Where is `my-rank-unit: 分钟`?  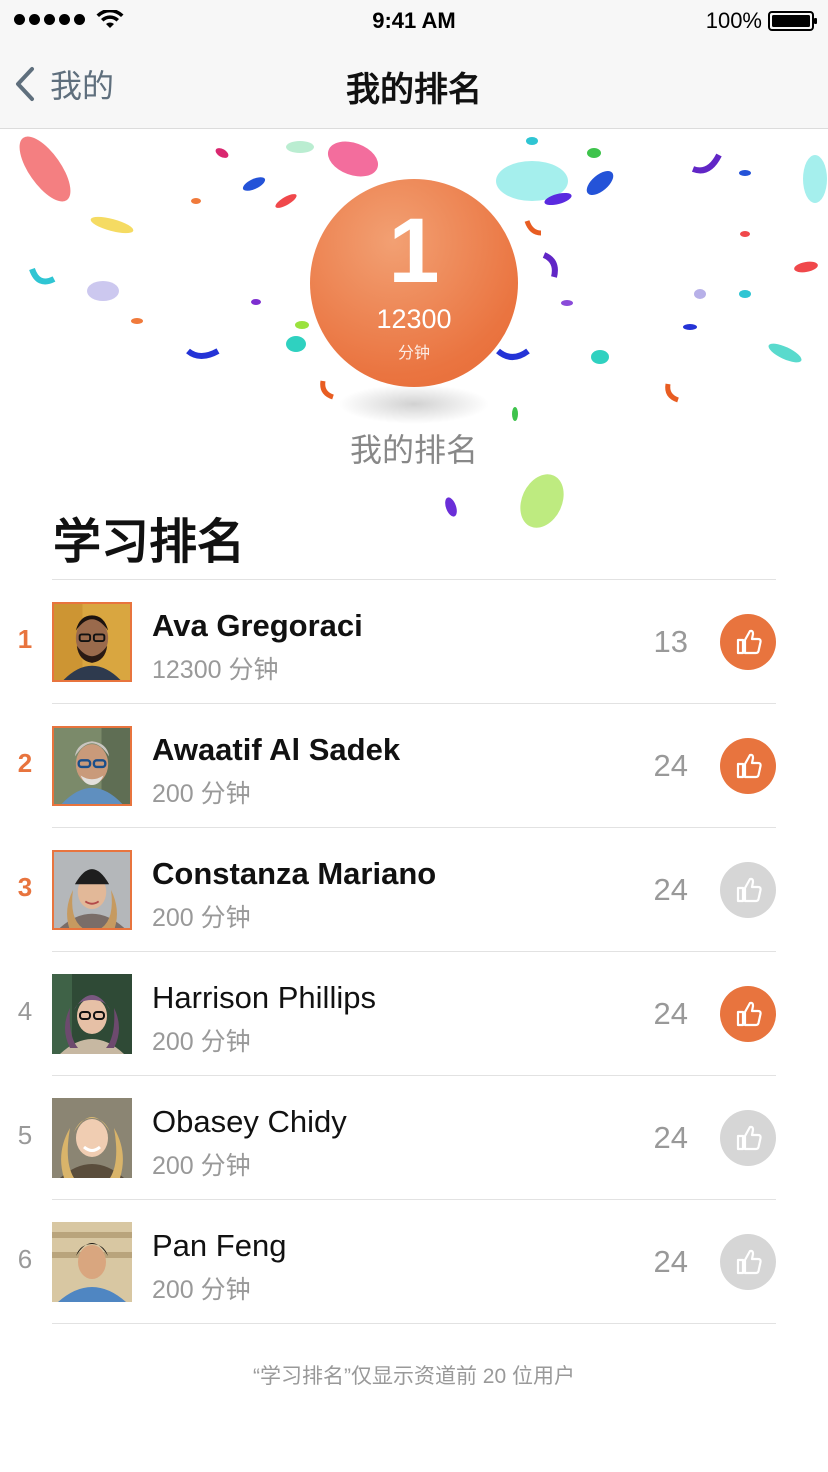 my-rank-unit: 分钟 is located at coordinates (413, 353).